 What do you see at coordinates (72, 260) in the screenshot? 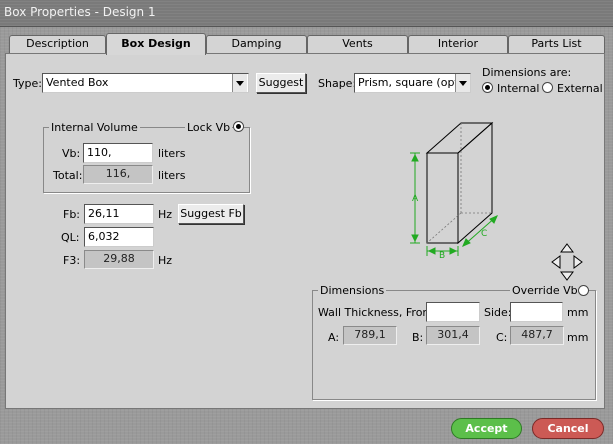
I see `f3-label: F3:` at bounding box center [72, 260].